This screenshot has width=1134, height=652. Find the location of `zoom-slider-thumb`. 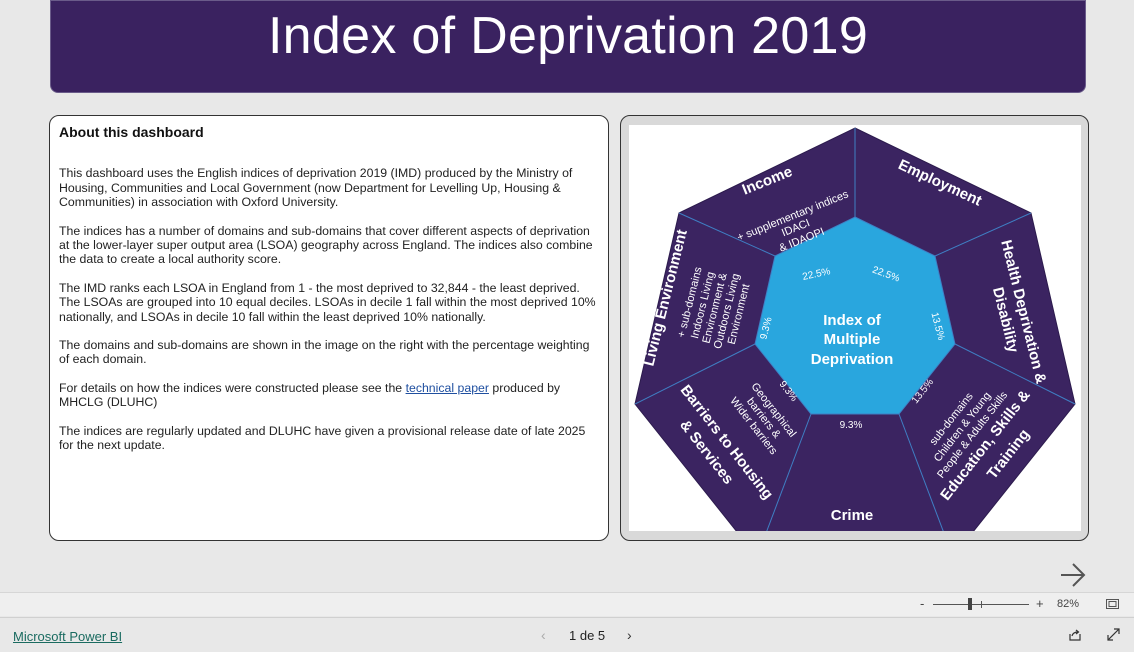

zoom-slider-thumb is located at coordinates (970, 604).